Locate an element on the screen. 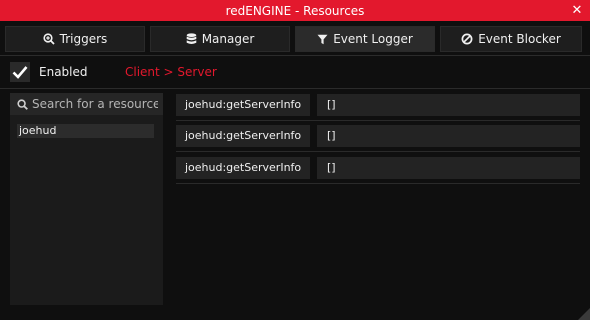 The width and height of the screenshot is (590, 320). search-icon is located at coordinates (22, 104).